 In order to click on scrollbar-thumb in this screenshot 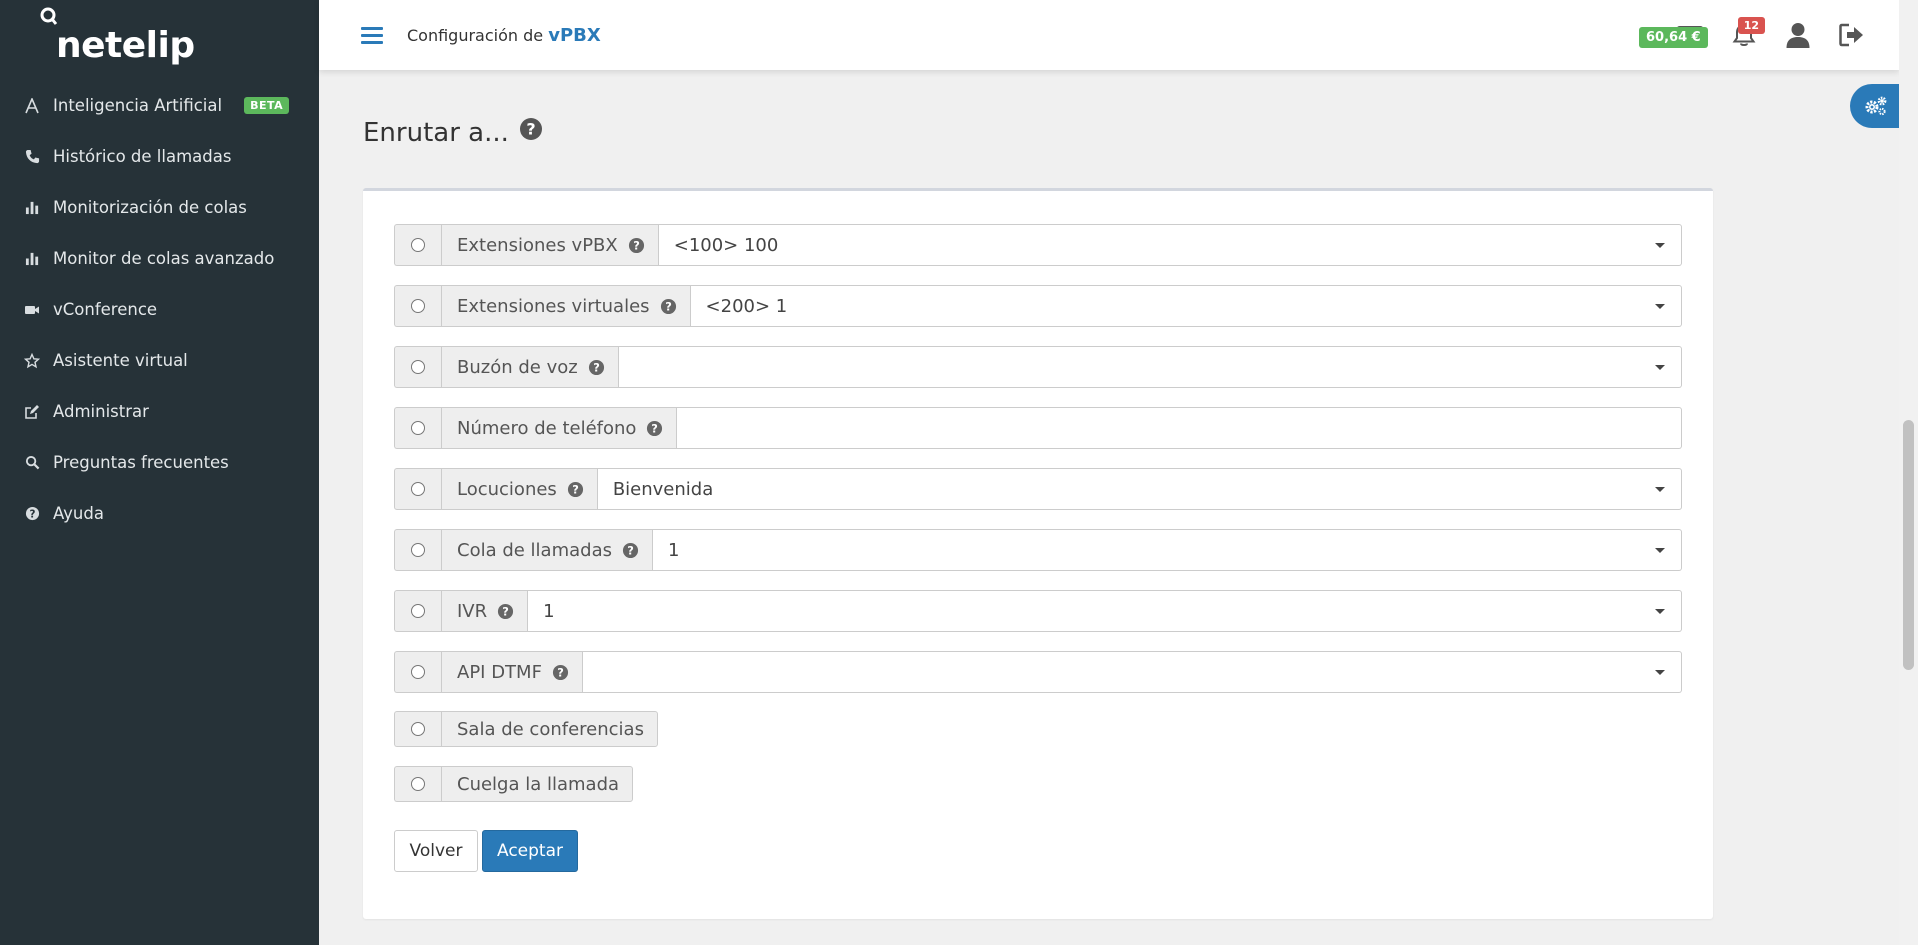, I will do `click(1908, 545)`.